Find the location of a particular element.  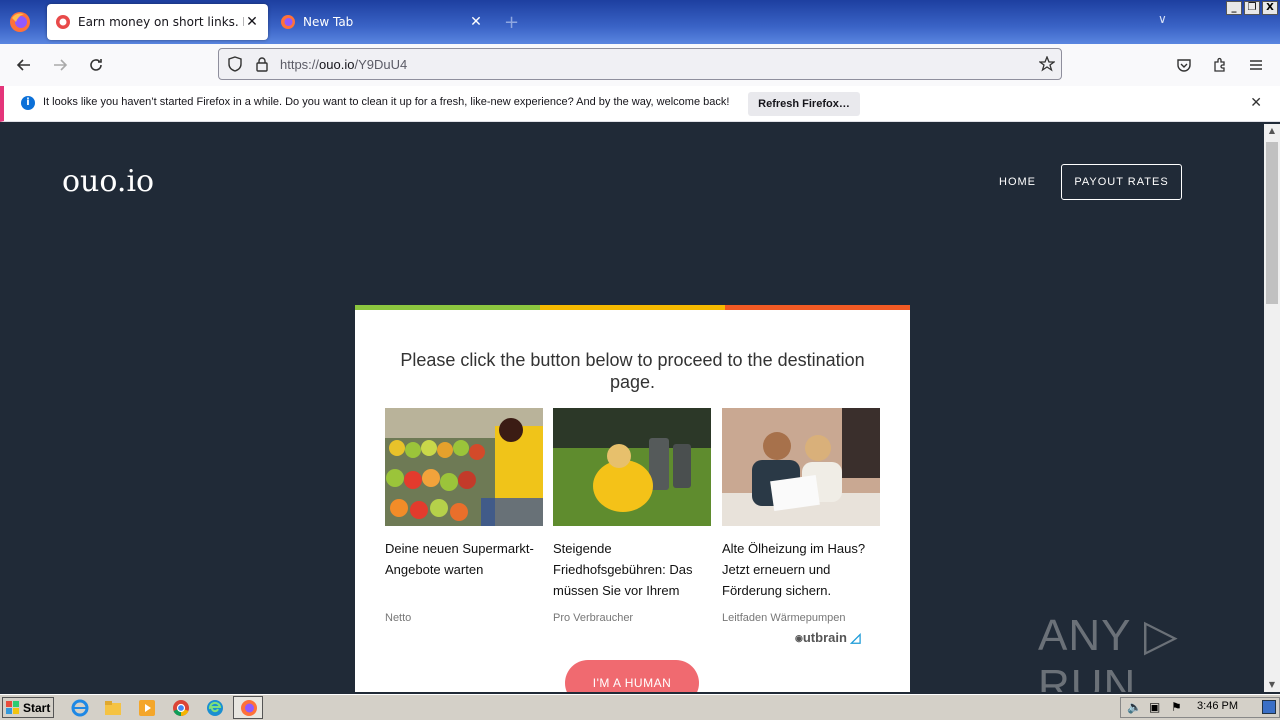

ad-image-supermarket is located at coordinates (464, 467).